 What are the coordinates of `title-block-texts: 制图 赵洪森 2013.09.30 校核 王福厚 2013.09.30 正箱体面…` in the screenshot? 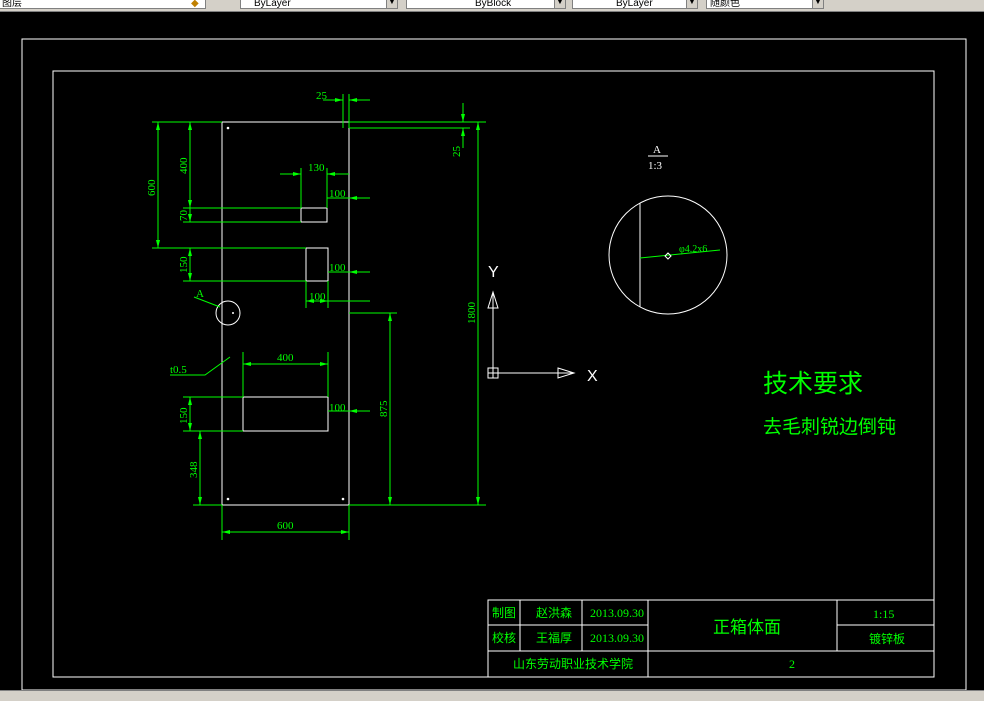 It's located at (698, 638).